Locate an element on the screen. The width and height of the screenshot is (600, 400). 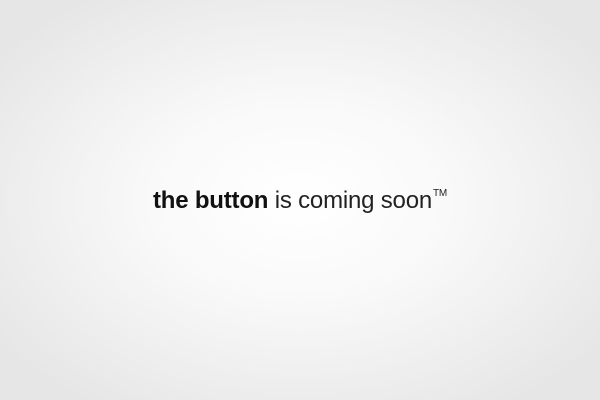
coming-soon-headline: the button is coming soonTM is located at coordinates (300, 201).